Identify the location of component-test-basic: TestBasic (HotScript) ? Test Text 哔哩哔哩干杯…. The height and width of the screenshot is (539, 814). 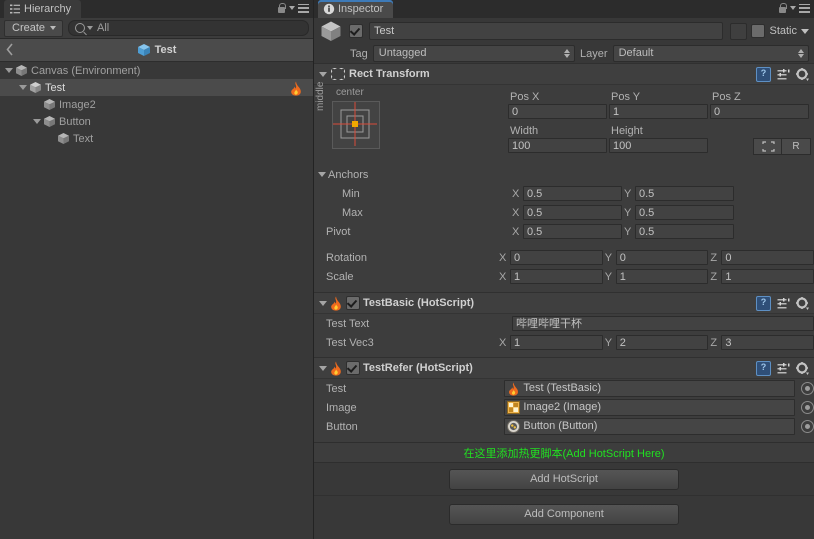
(564, 324).